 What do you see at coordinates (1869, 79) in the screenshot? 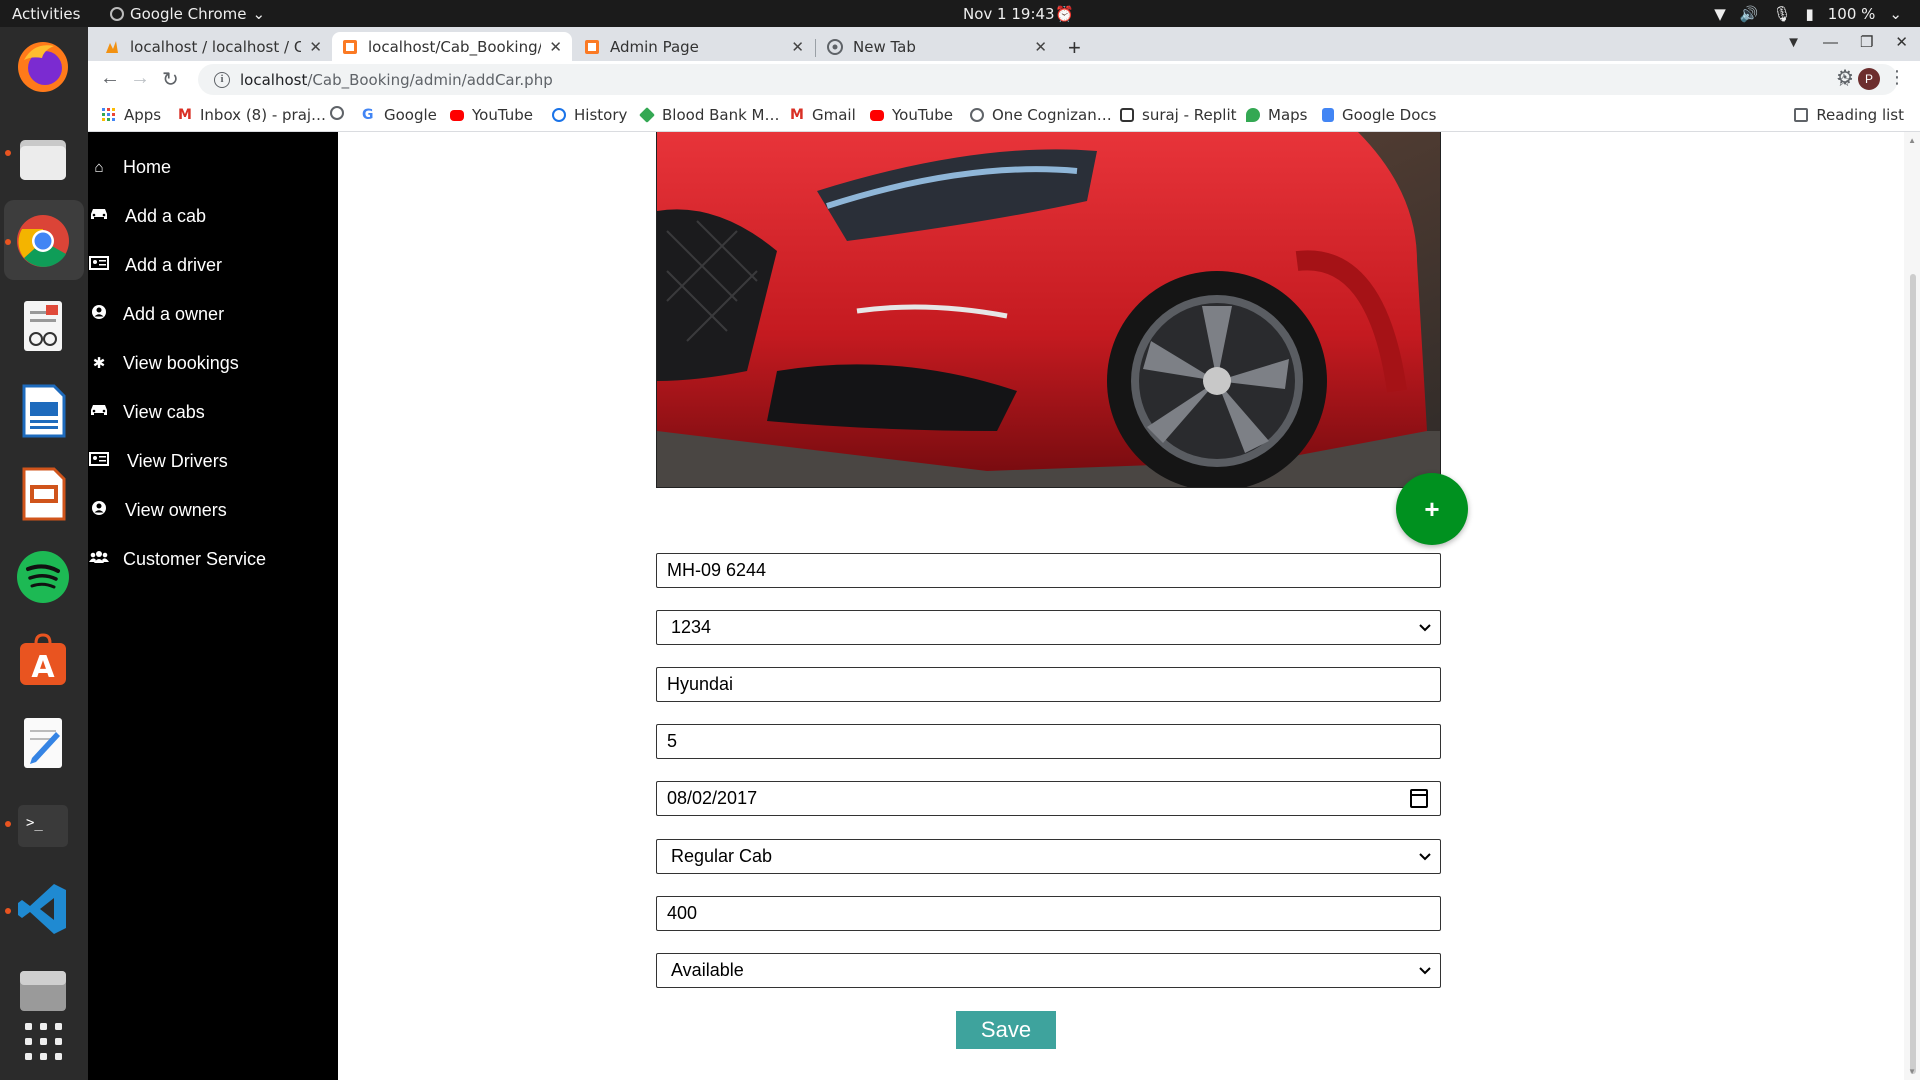
I see `profile-avatar: P` at bounding box center [1869, 79].